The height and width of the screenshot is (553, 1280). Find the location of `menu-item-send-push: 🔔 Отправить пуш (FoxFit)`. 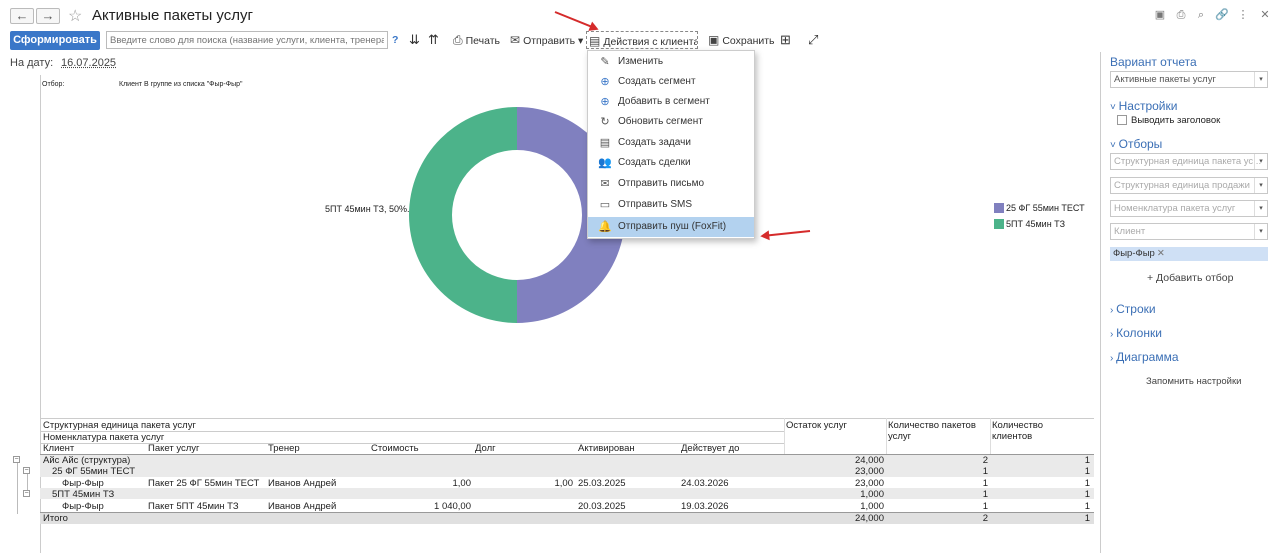

menu-item-send-push: 🔔 Отправить пуш (FoxFit) is located at coordinates (671, 227).